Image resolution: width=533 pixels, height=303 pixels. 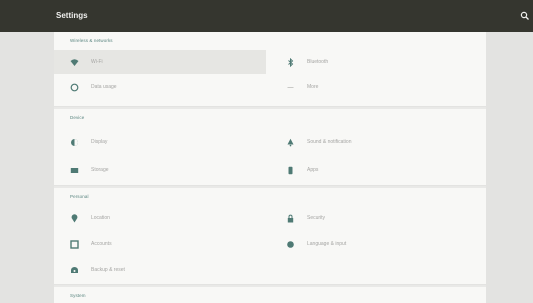 What do you see at coordinates (74, 270) in the screenshot?
I see `backup-icon` at bounding box center [74, 270].